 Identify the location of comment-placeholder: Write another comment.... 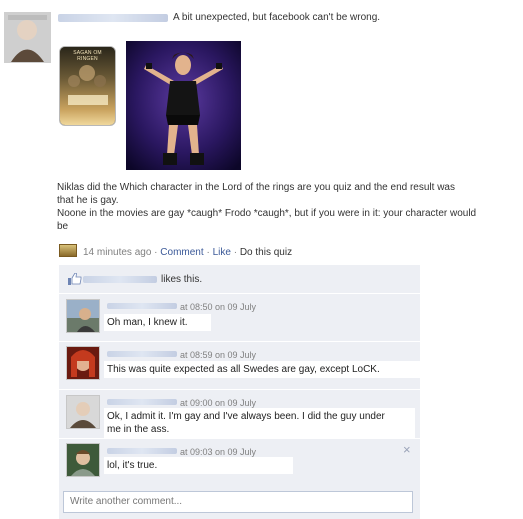
(126, 501).